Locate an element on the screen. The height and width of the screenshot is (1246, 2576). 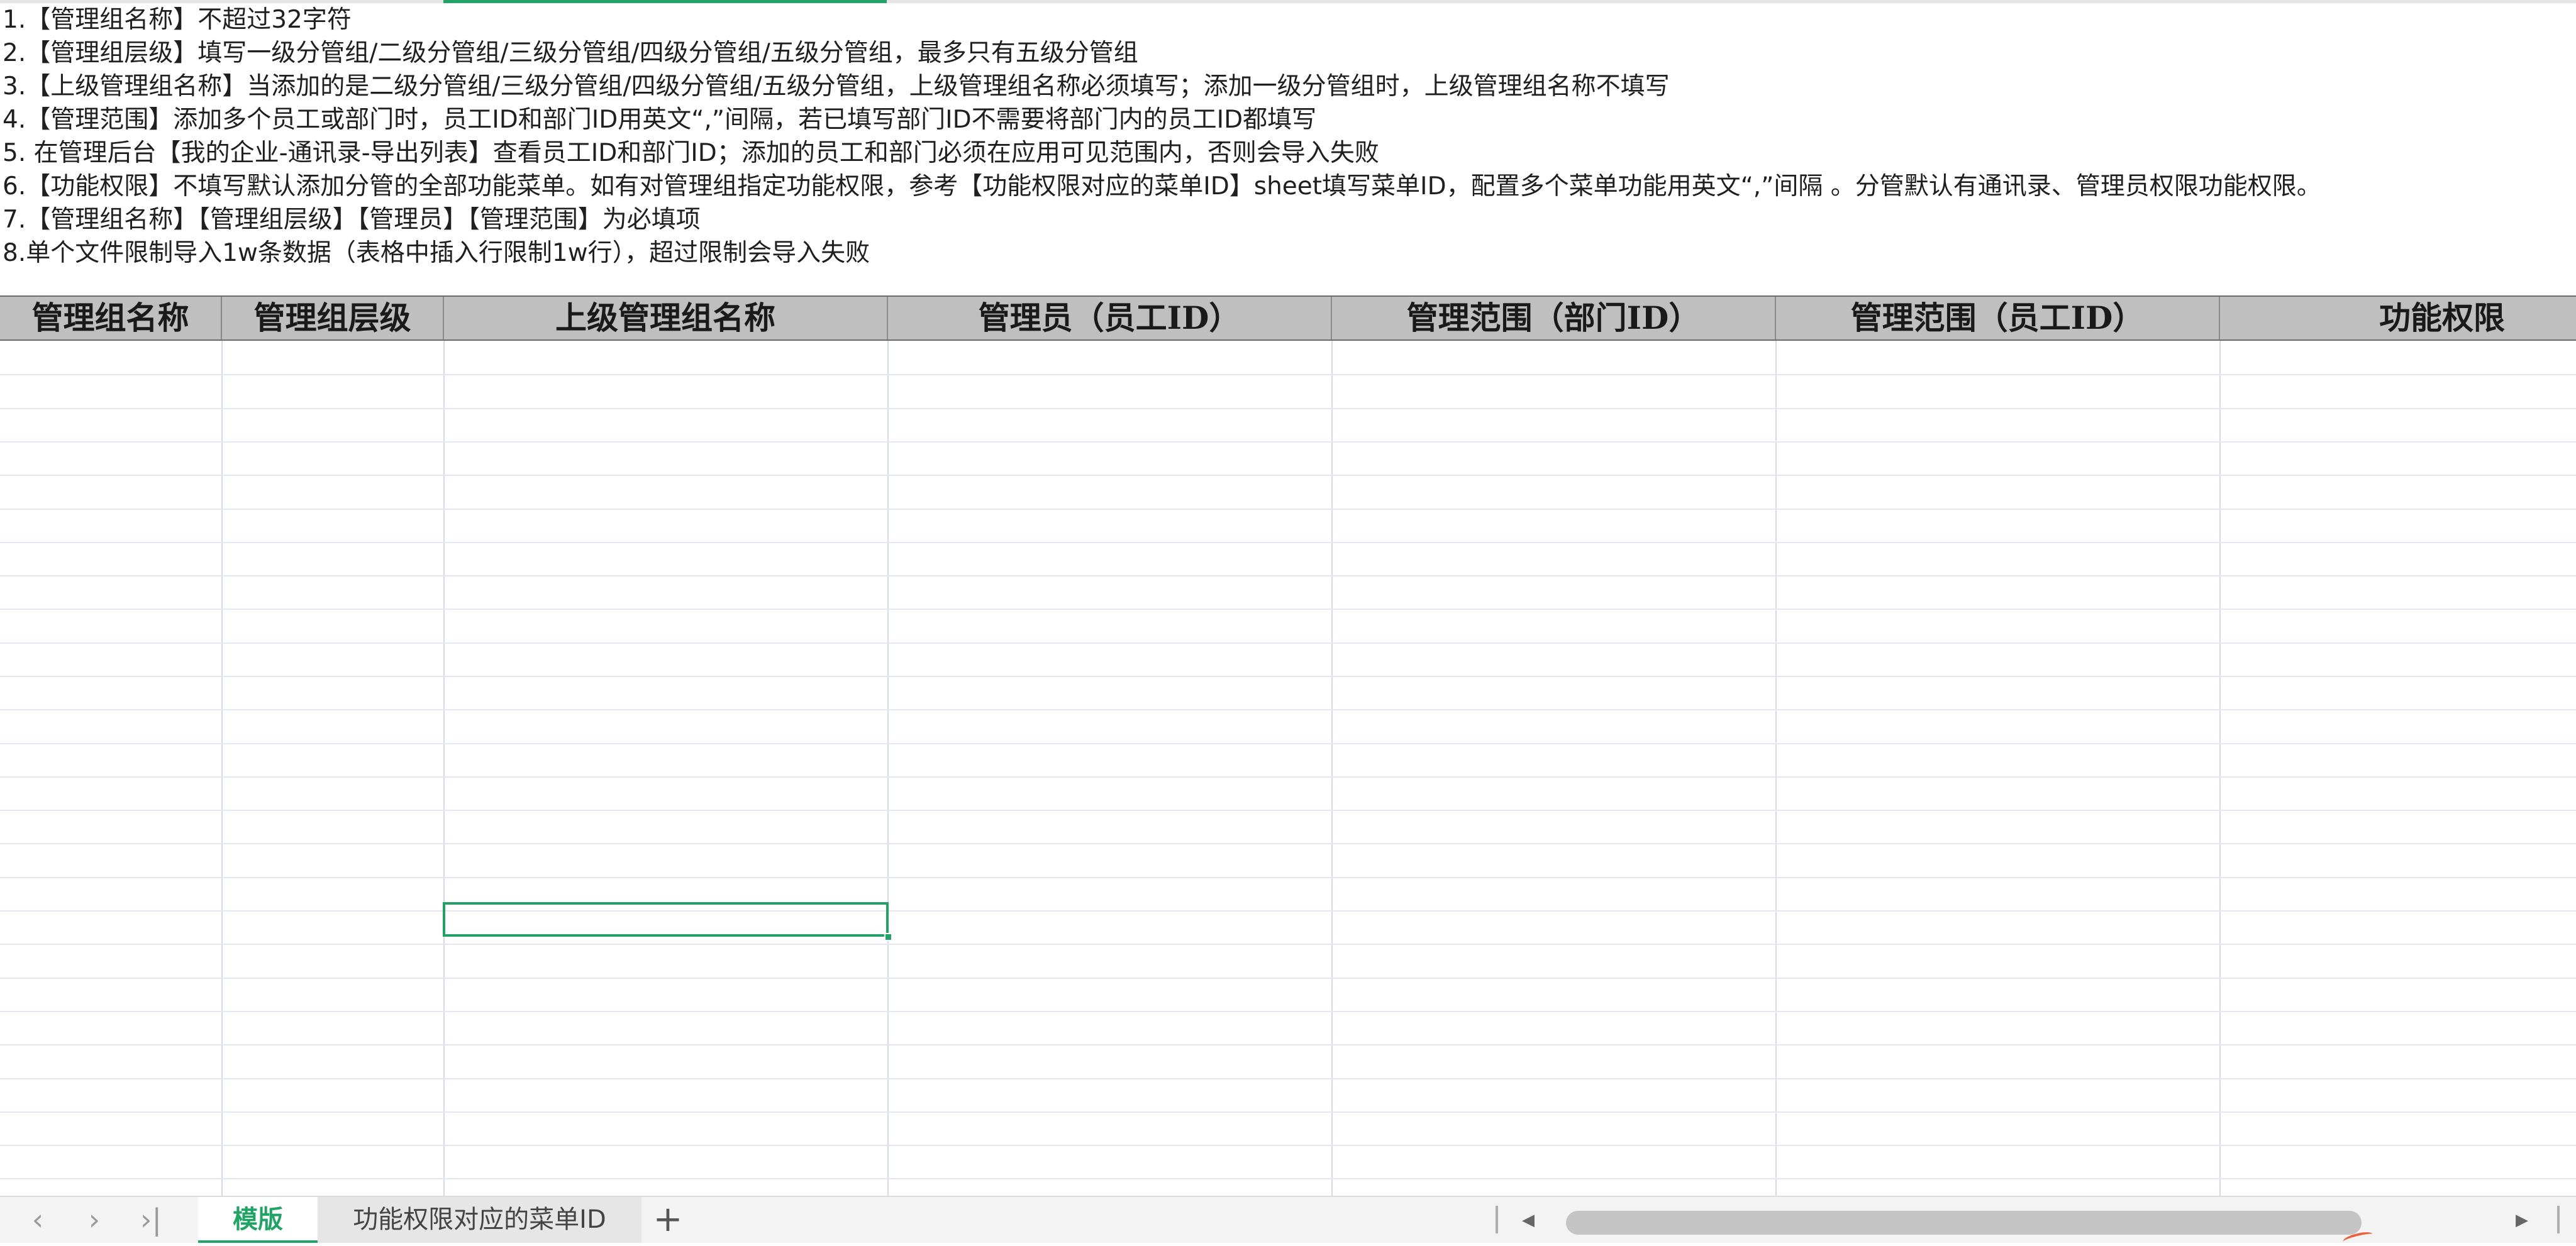
tab-menu-id-mapping: 功能权限对应的菜单ID is located at coordinates (479, 1220).